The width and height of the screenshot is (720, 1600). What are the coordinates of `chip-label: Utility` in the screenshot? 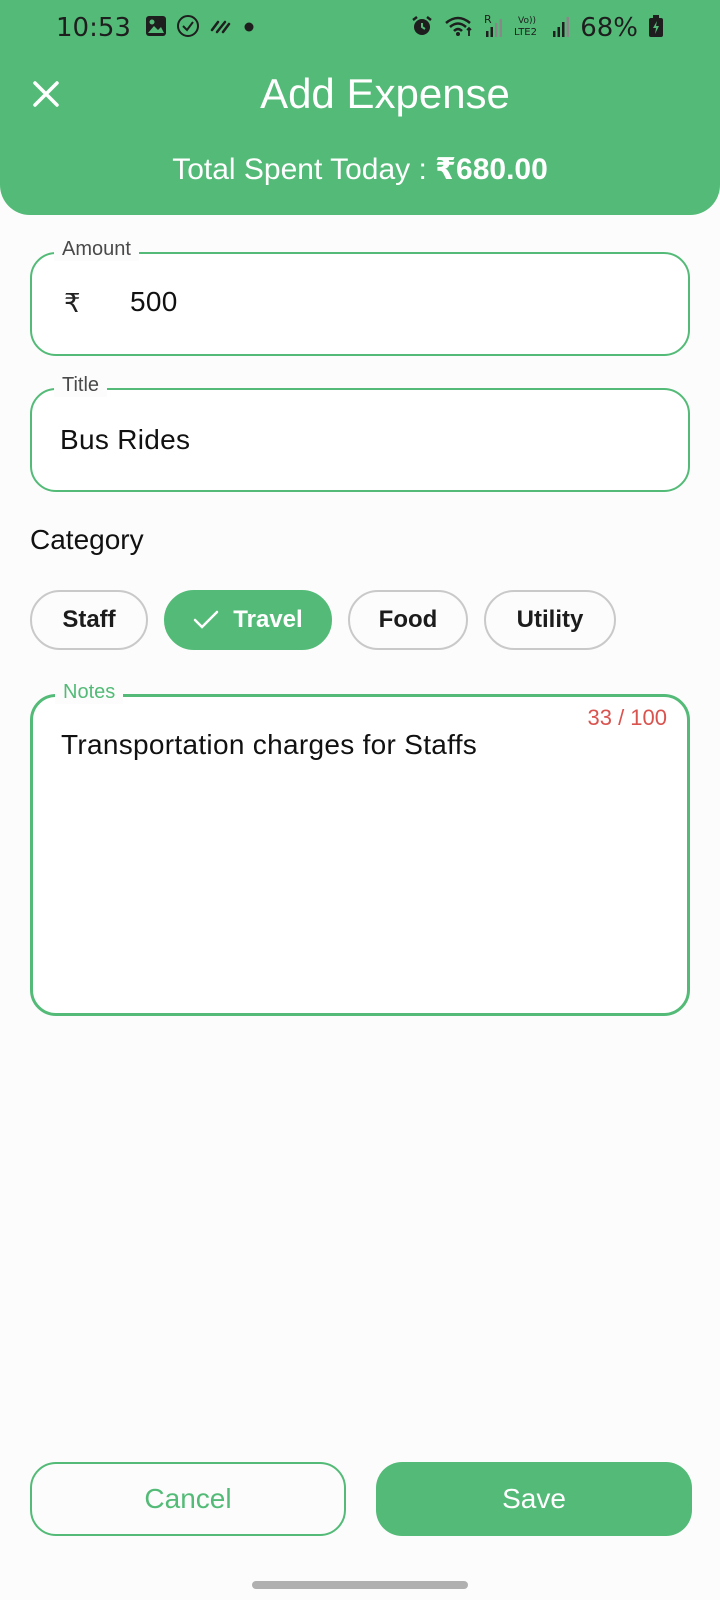 It's located at (550, 619).